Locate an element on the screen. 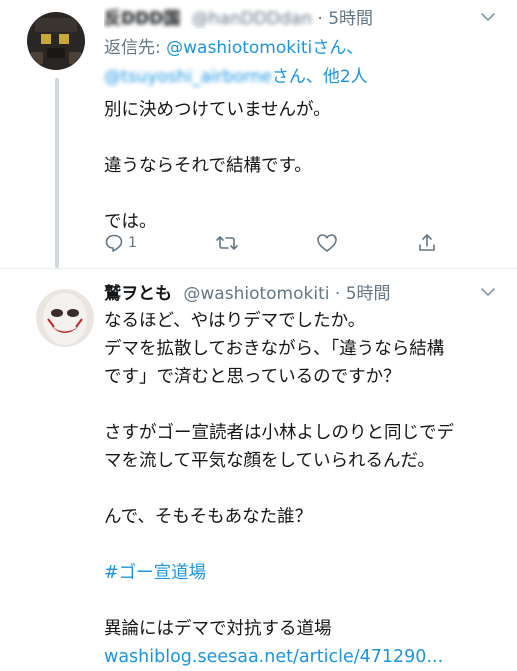 This screenshot has width=517, height=671. tweet-line: んで、そもそもあなた誰？ is located at coordinates (208, 517).